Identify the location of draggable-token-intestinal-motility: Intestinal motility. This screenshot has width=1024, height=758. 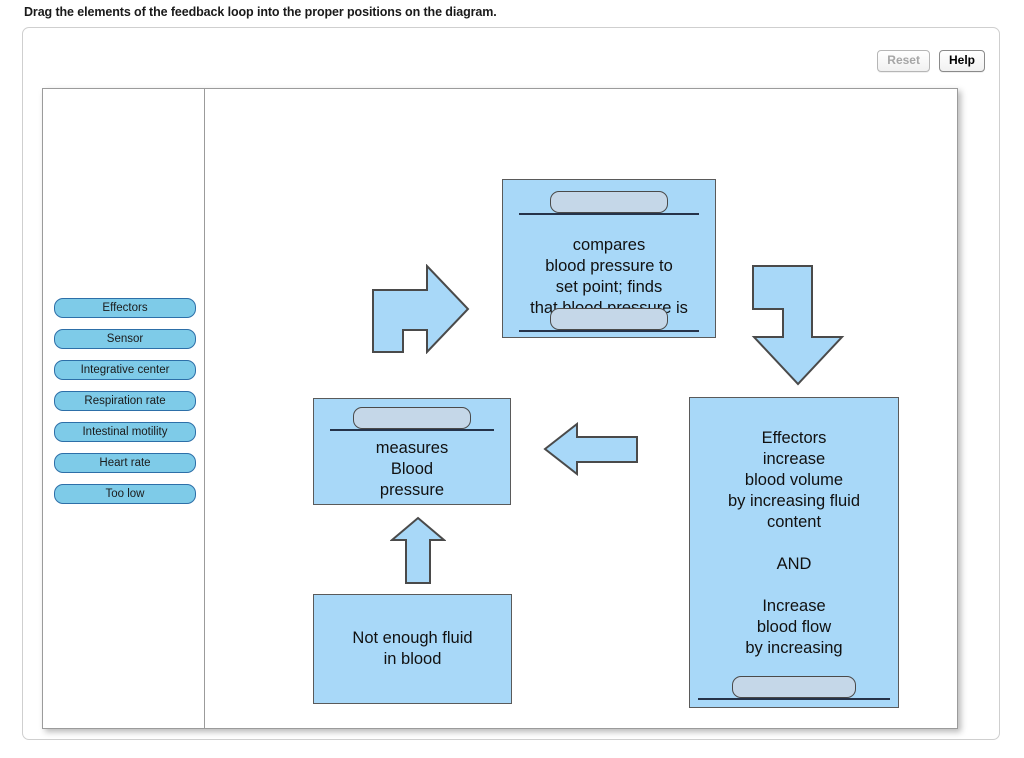
(125, 432).